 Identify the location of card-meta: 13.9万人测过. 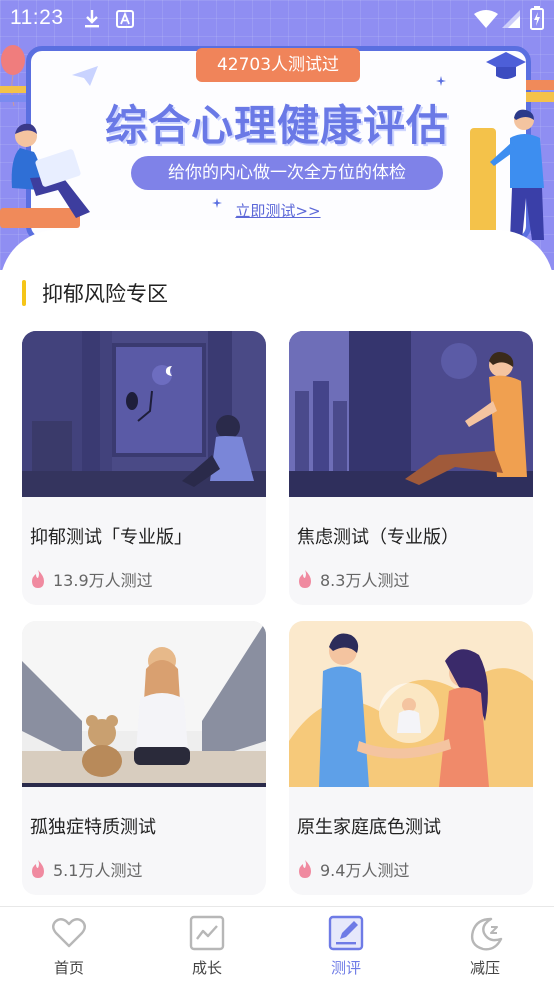
(91, 579).